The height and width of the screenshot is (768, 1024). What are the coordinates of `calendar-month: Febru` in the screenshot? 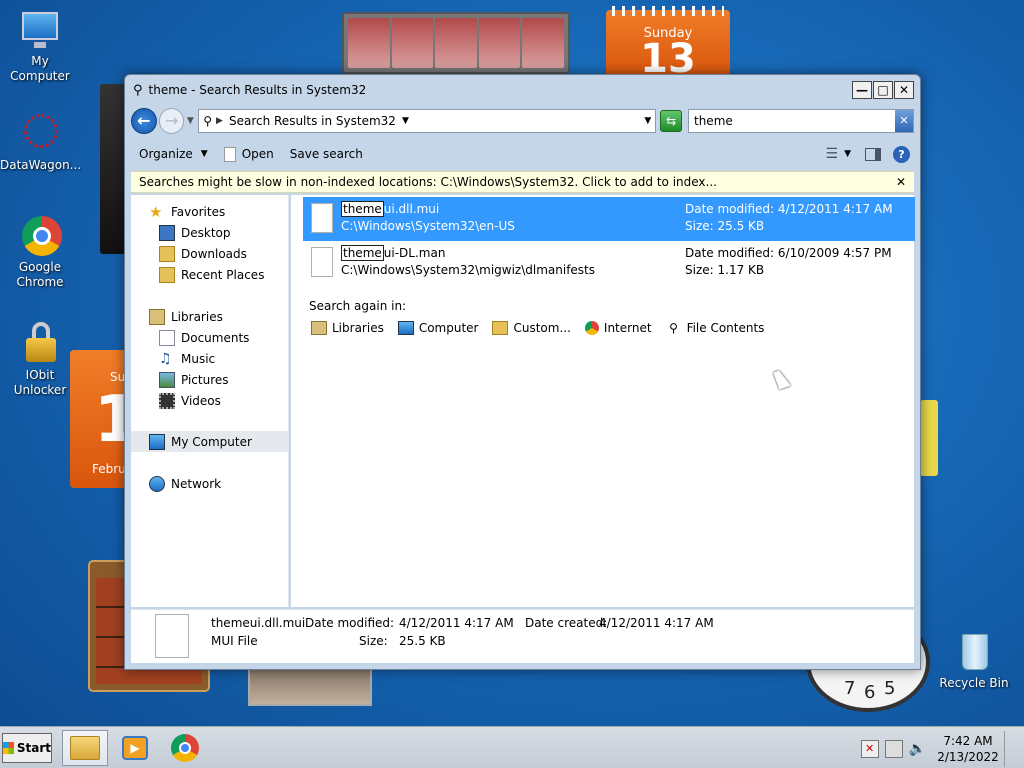 It's located at (109, 469).